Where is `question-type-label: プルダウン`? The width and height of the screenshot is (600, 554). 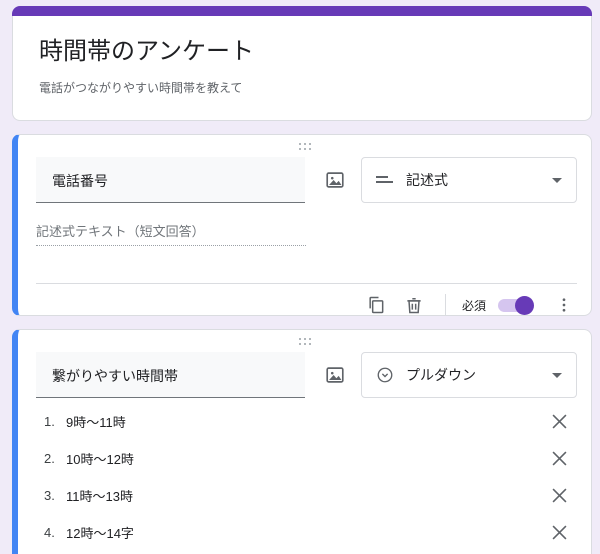 question-type-label: プルダウン is located at coordinates (441, 375).